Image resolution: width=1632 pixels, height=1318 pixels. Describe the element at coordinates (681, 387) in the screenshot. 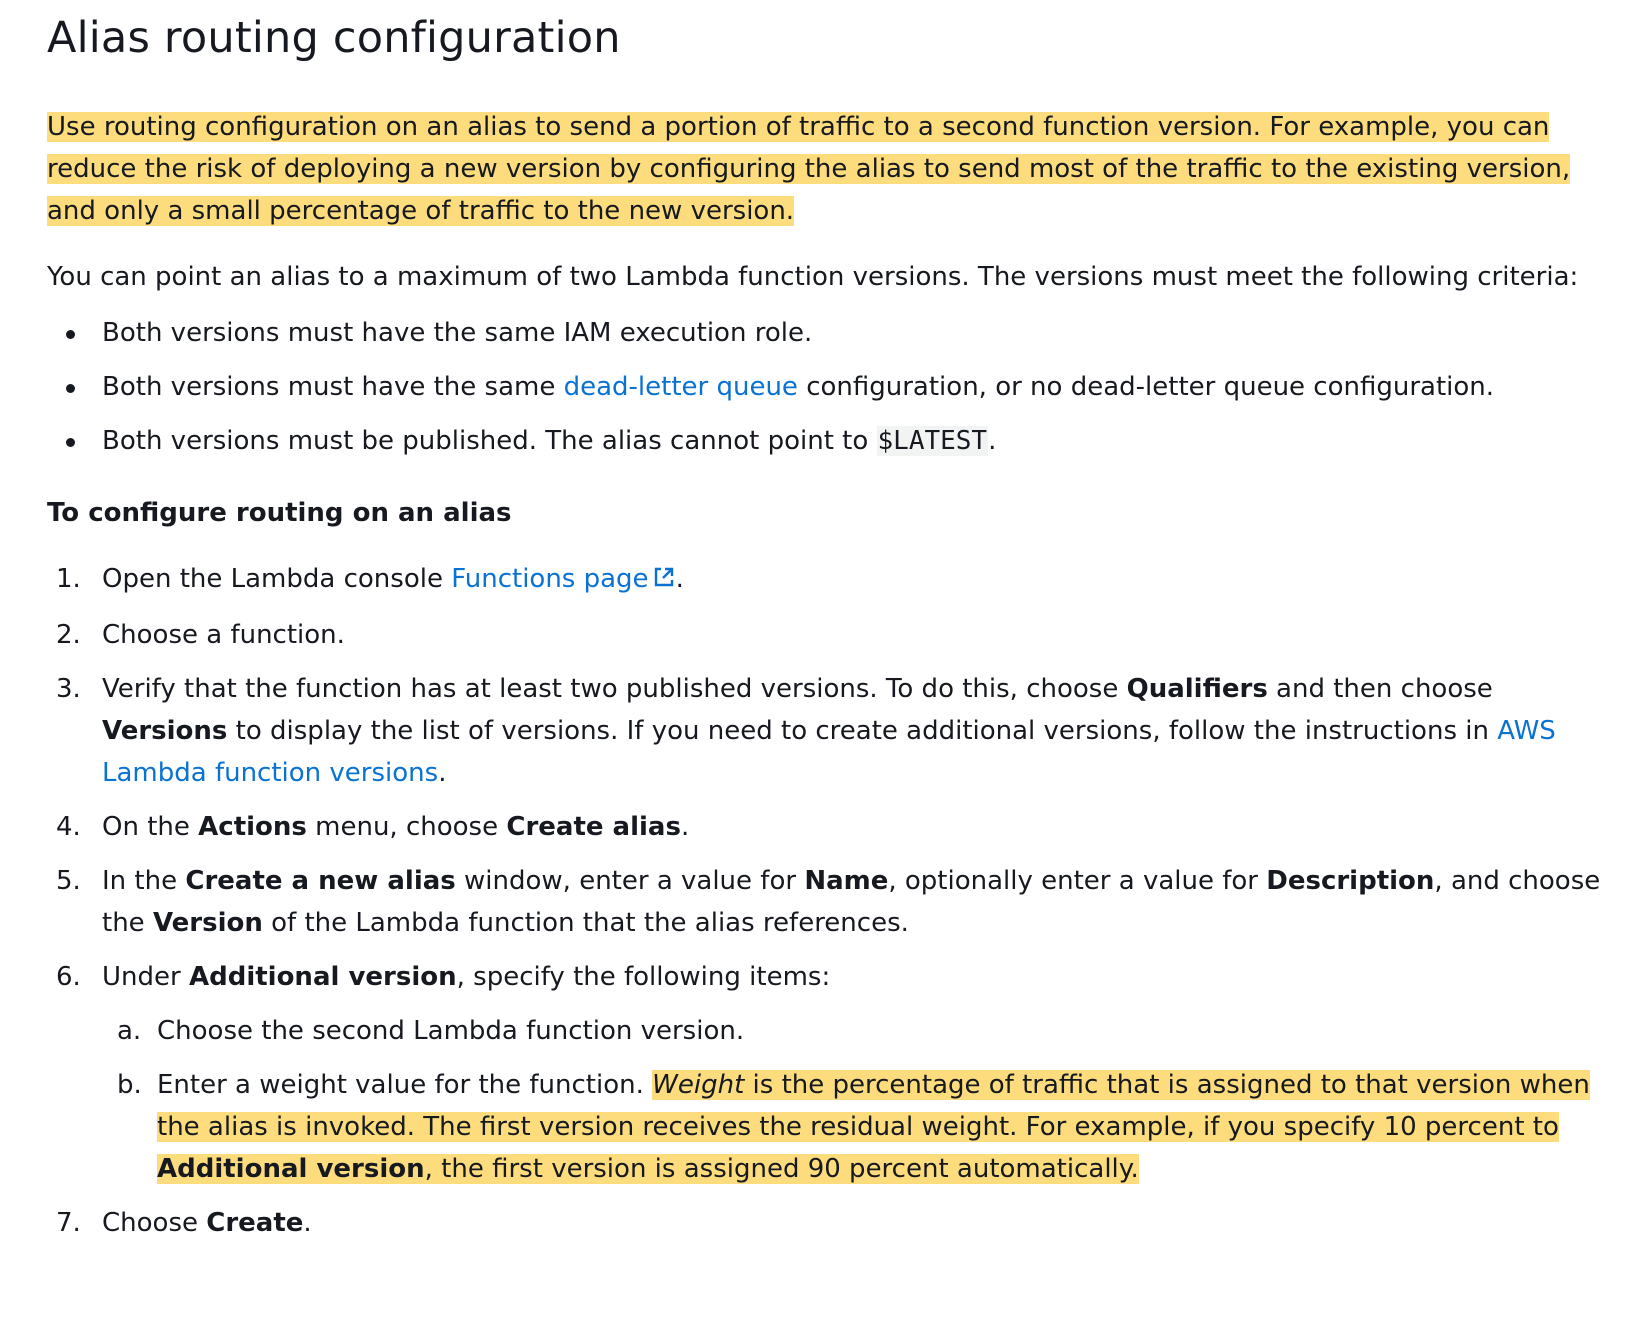

I see `dead-letter-queue-link: dead-letter queue` at that location.